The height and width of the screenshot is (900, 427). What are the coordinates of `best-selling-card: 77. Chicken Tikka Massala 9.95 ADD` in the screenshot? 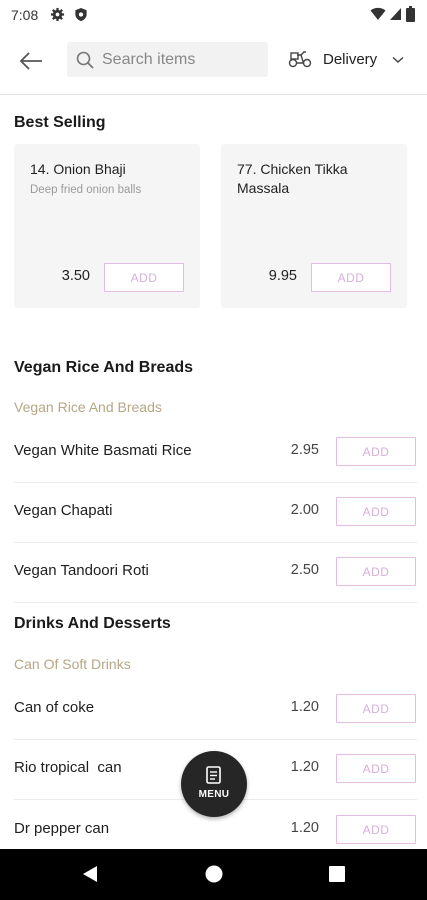 It's located at (314, 226).